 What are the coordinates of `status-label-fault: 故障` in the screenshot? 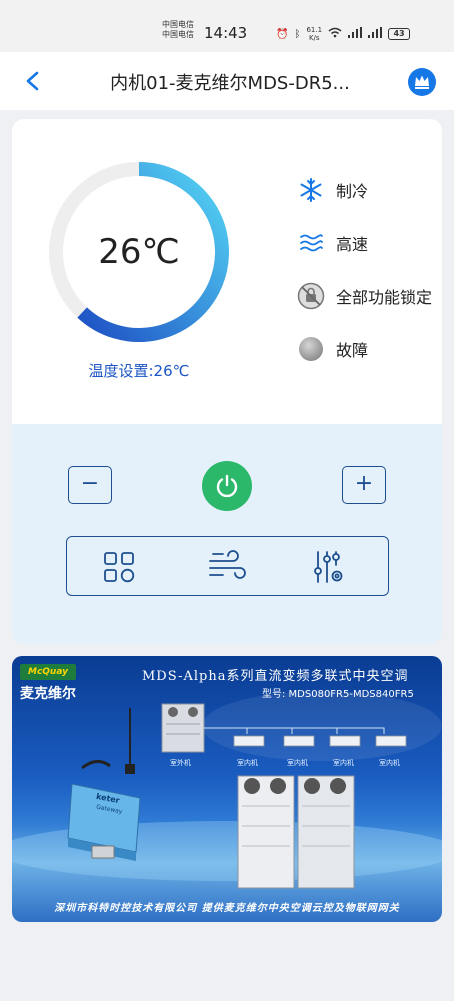 It's located at (352, 350).